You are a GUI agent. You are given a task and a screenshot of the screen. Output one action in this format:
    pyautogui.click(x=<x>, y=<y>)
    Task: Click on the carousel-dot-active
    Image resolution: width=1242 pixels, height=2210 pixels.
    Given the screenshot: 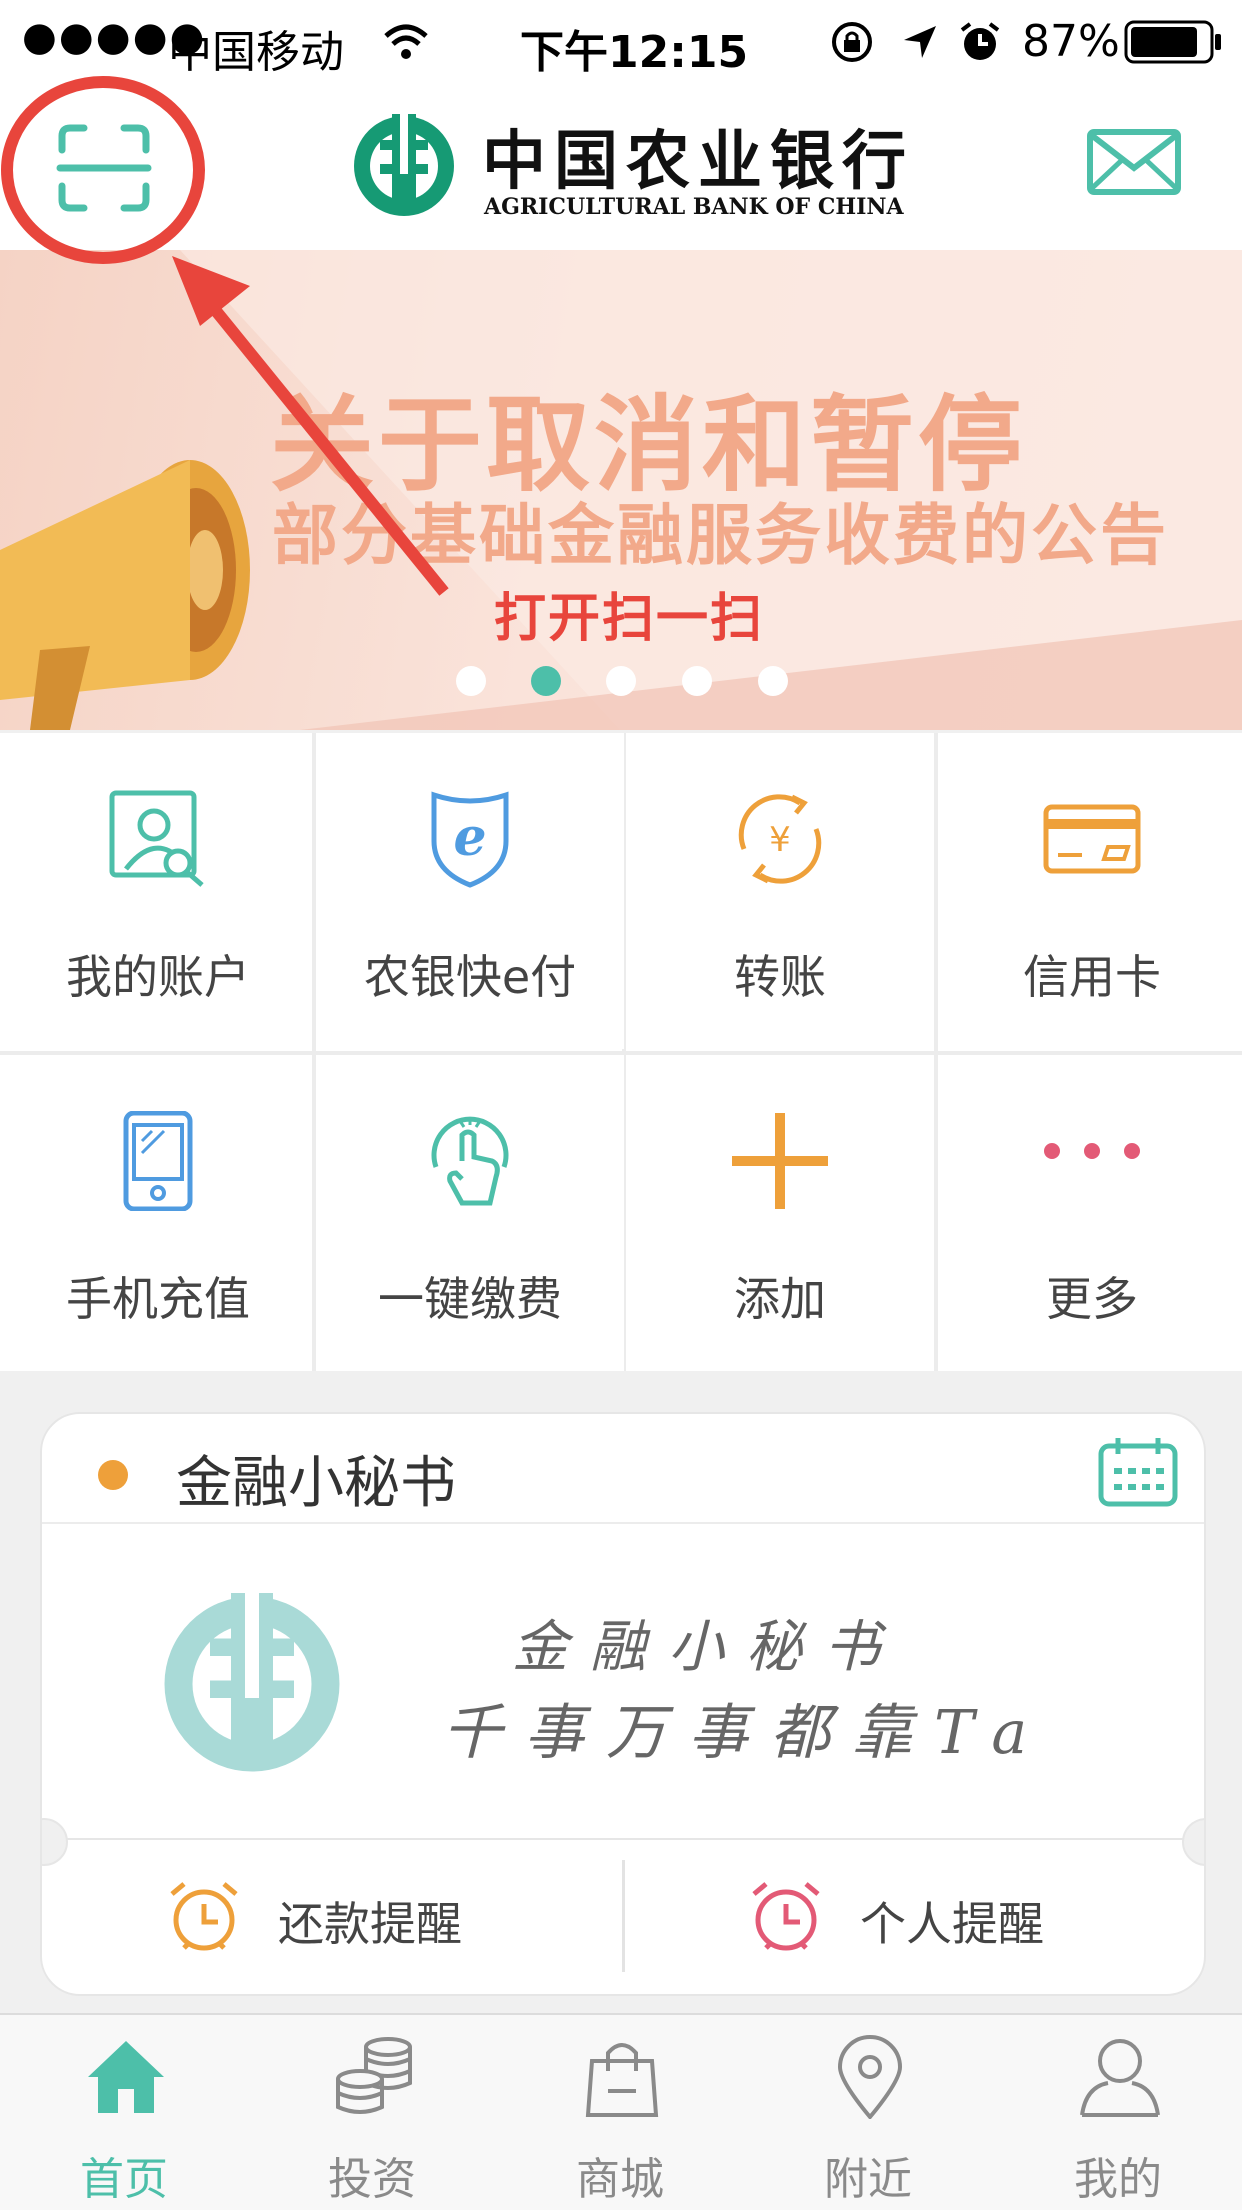 What is the action you would take?
    pyautogui.click(x=546, y=681)
    